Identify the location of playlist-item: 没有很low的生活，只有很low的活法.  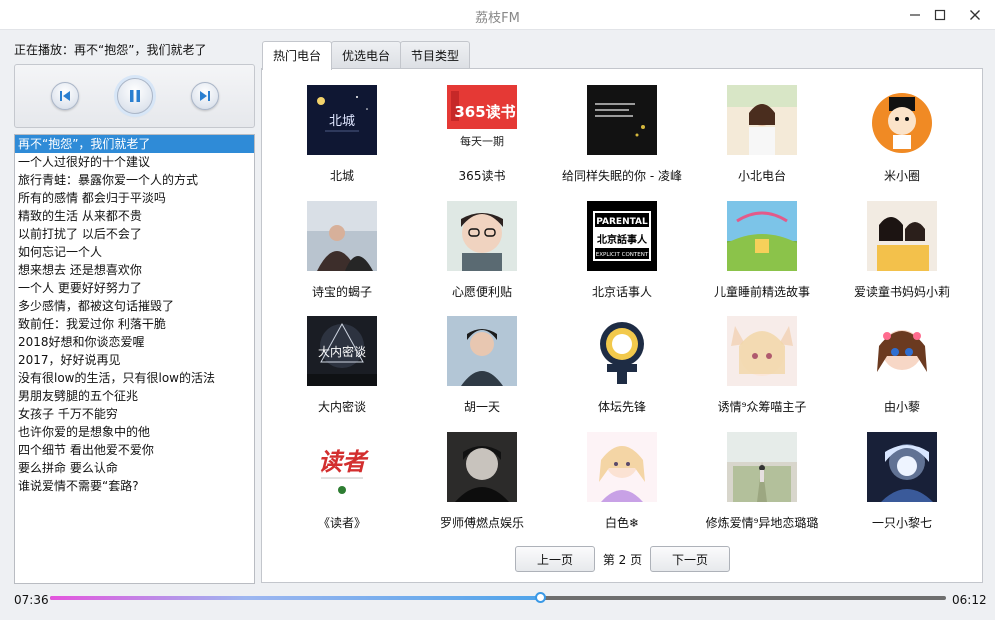
(134, 378).